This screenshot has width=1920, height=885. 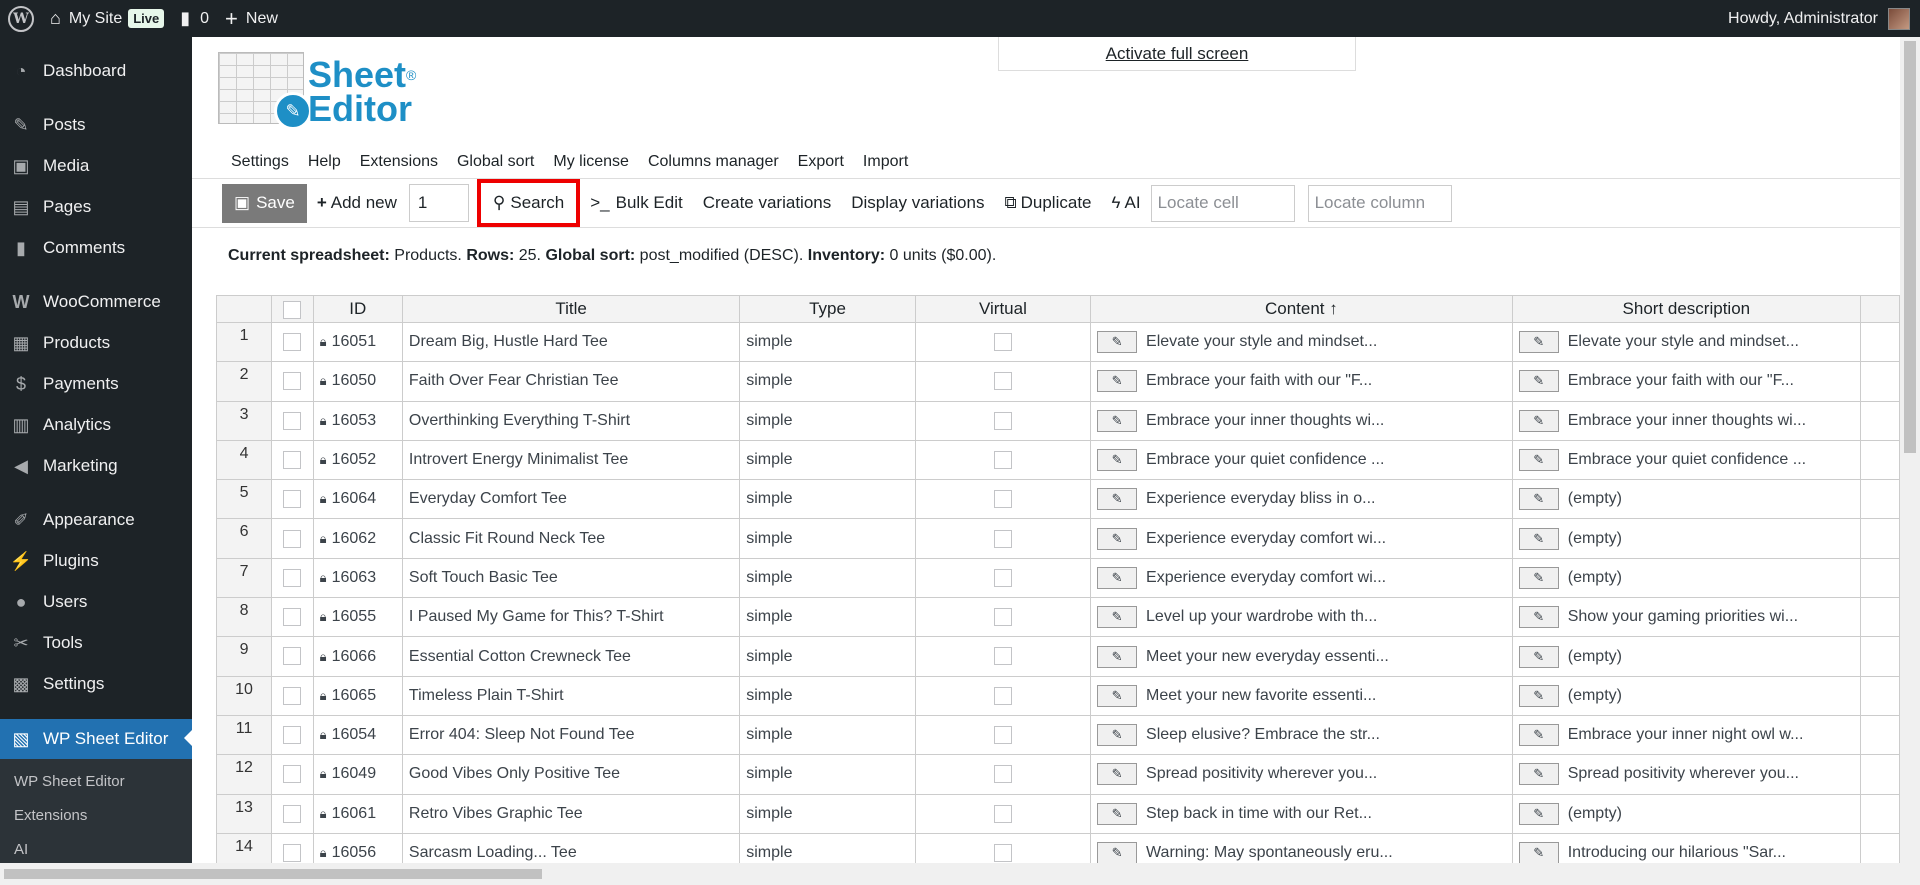 What do you see at coordinates (273, 874) in the screenshot?
I see `horizontal-scroll-thumb` at bounding box center [273, 874].